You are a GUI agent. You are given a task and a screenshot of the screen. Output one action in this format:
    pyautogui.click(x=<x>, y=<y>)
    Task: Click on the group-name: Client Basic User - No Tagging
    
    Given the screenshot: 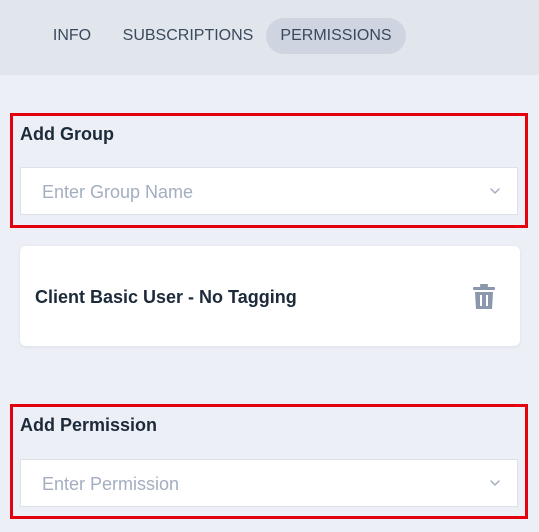 What is the action you would take?
    pyautogui.click(x=166, y=297)
    